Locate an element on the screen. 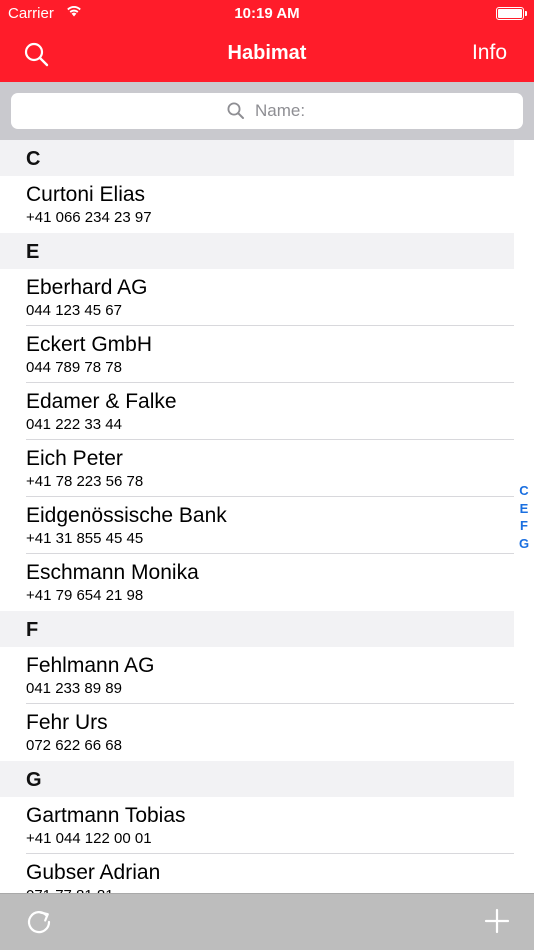 The image size is (534, 950). search-field is located at coordinates (267, 111).